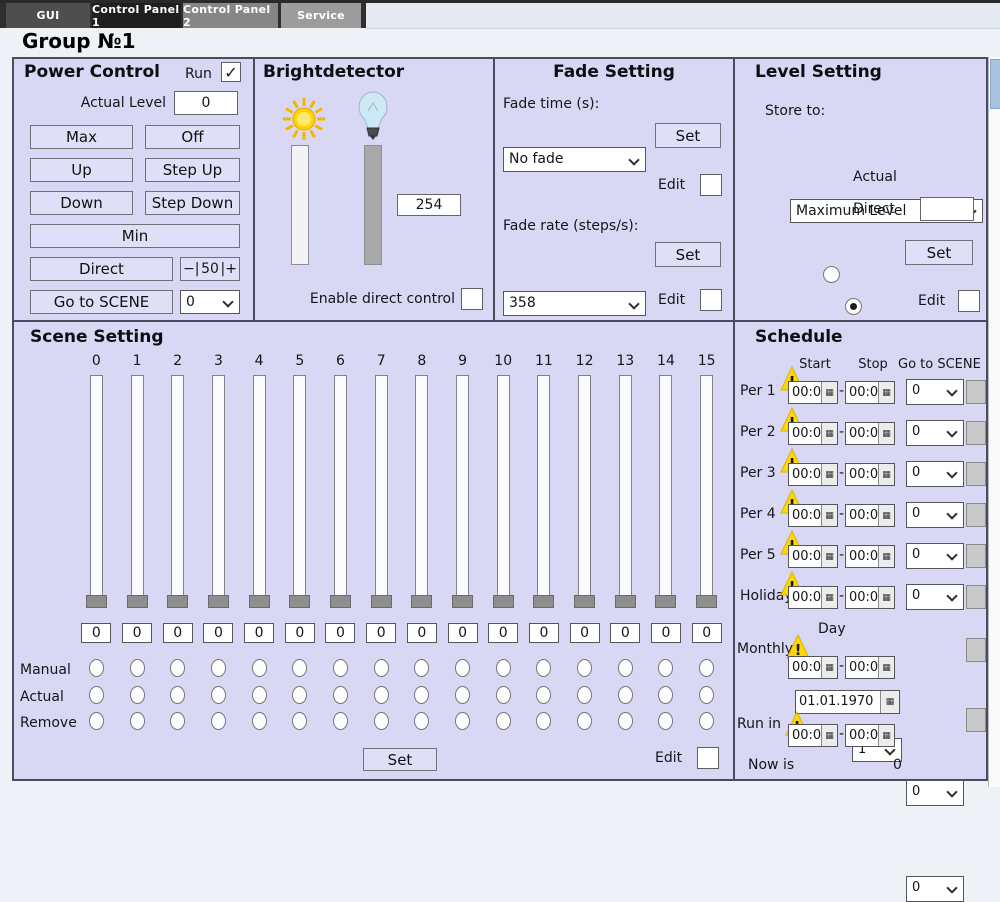 The image size is (1000, 902). What do you see at coordinates (994, 422) in the screenshot?
I see `vertical-scrollbar` at bounding box center [994, 422].